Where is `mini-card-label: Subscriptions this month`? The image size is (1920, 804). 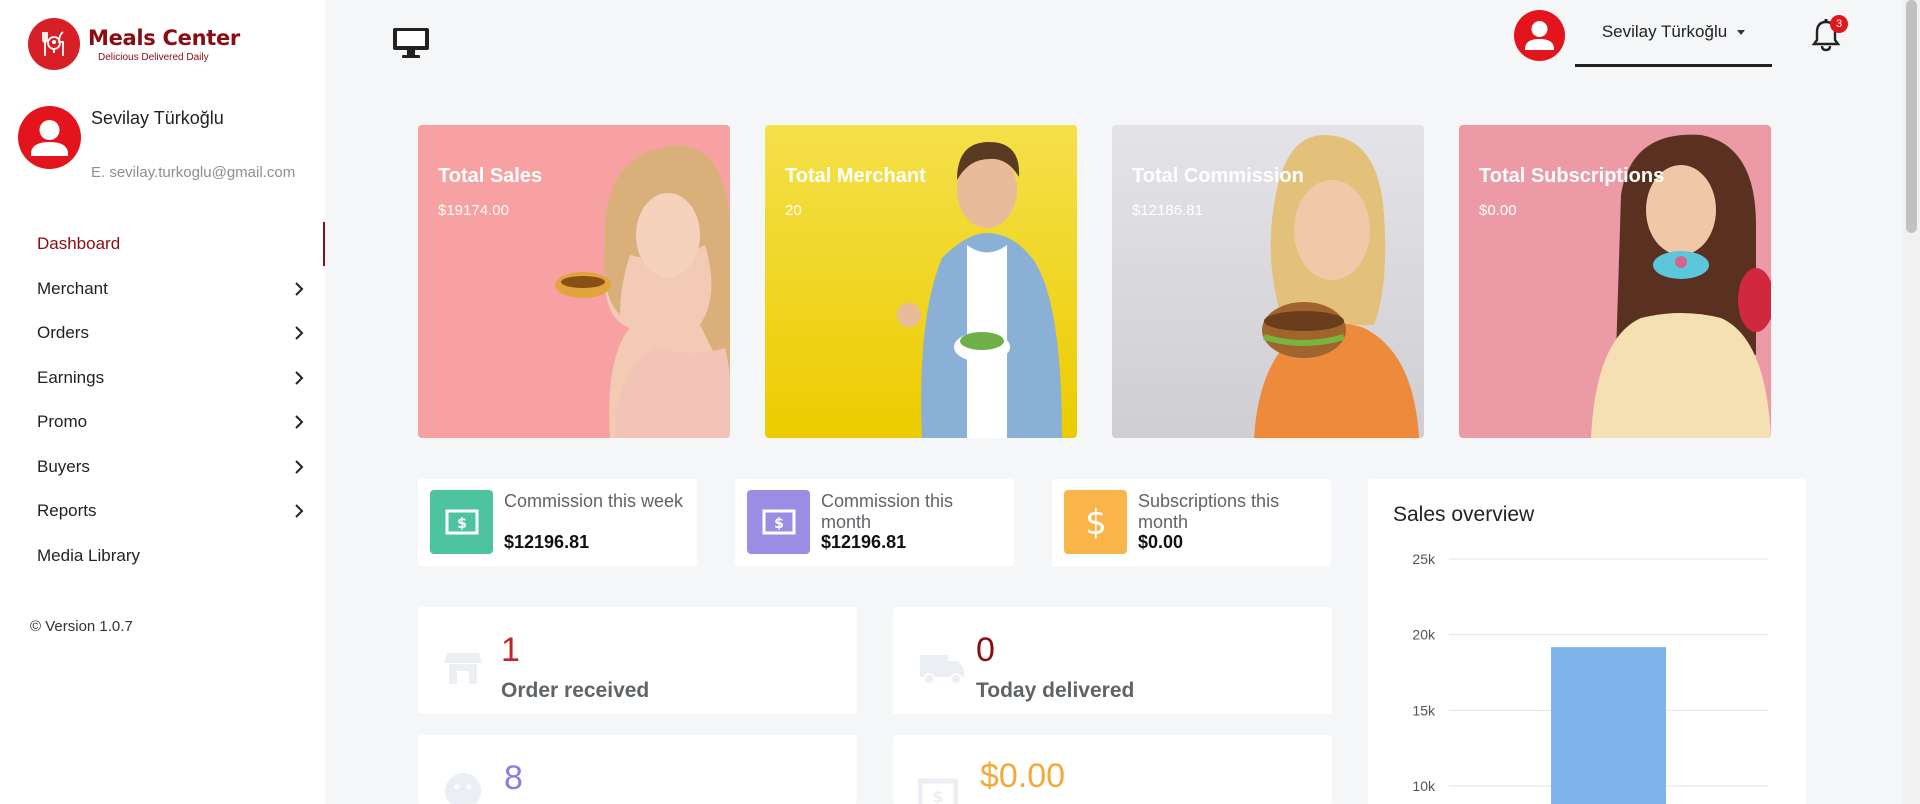
mini-card-label: Subscriptions this month is located at coordinates (1209, 511).